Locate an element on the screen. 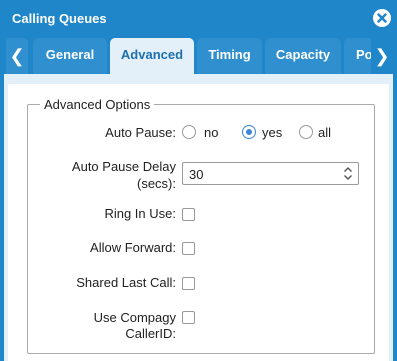  allow-forward-label: Allow Forward: is located at coordinates (133, 247).